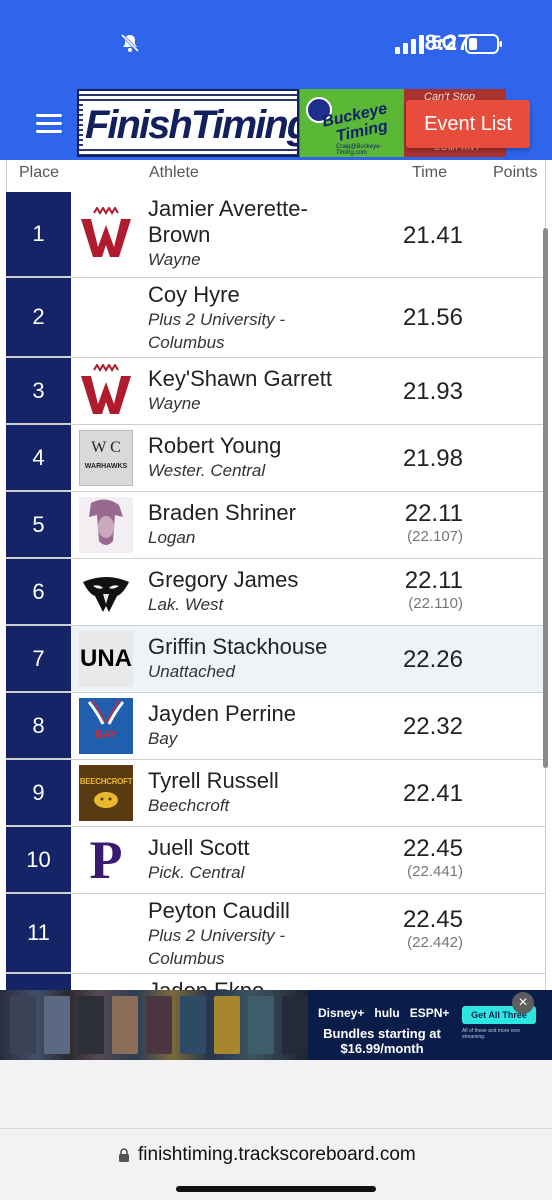 The height and width of the screenshot is (1200, 552). Describe the element at coordinates (174, 173) in the screenshot. I see `column-athlete: Athlete` at that location.